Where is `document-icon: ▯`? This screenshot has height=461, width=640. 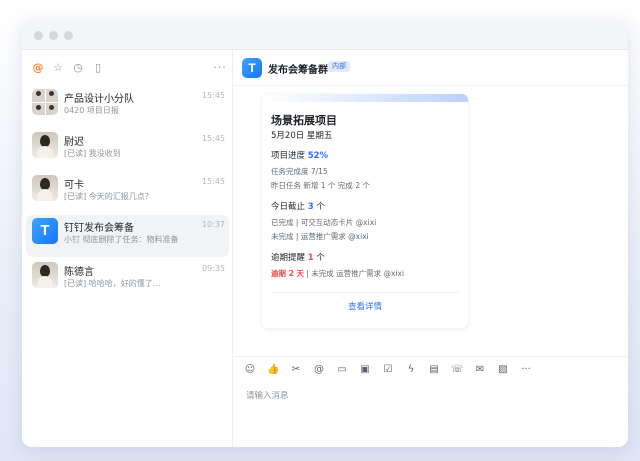
document-icon: ▯ is located at coordinates (98, 68).